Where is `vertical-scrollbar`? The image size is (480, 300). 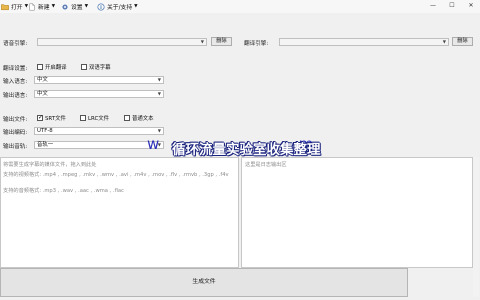
vertical-scrollbar is located at coordinates (476, 227).